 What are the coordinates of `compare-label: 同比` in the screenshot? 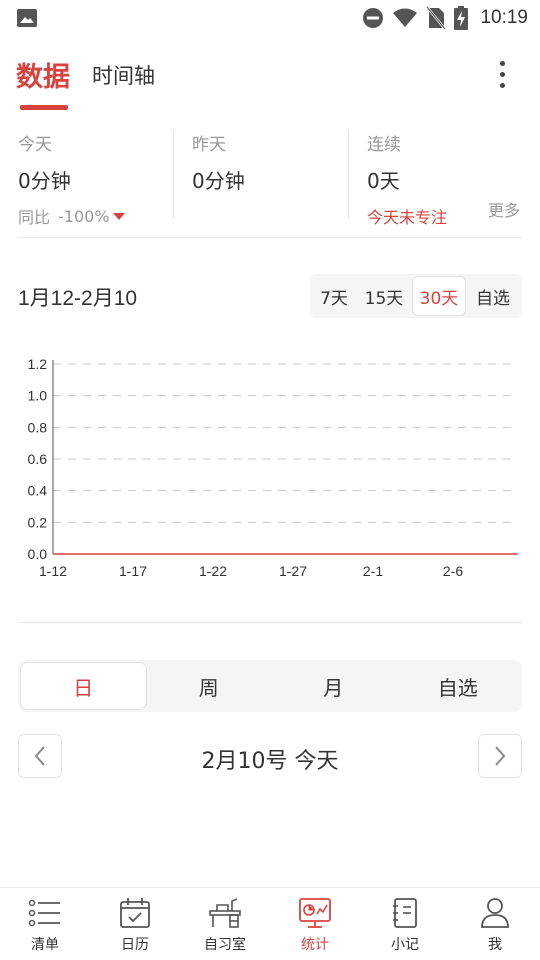 It's located at (34, 217).